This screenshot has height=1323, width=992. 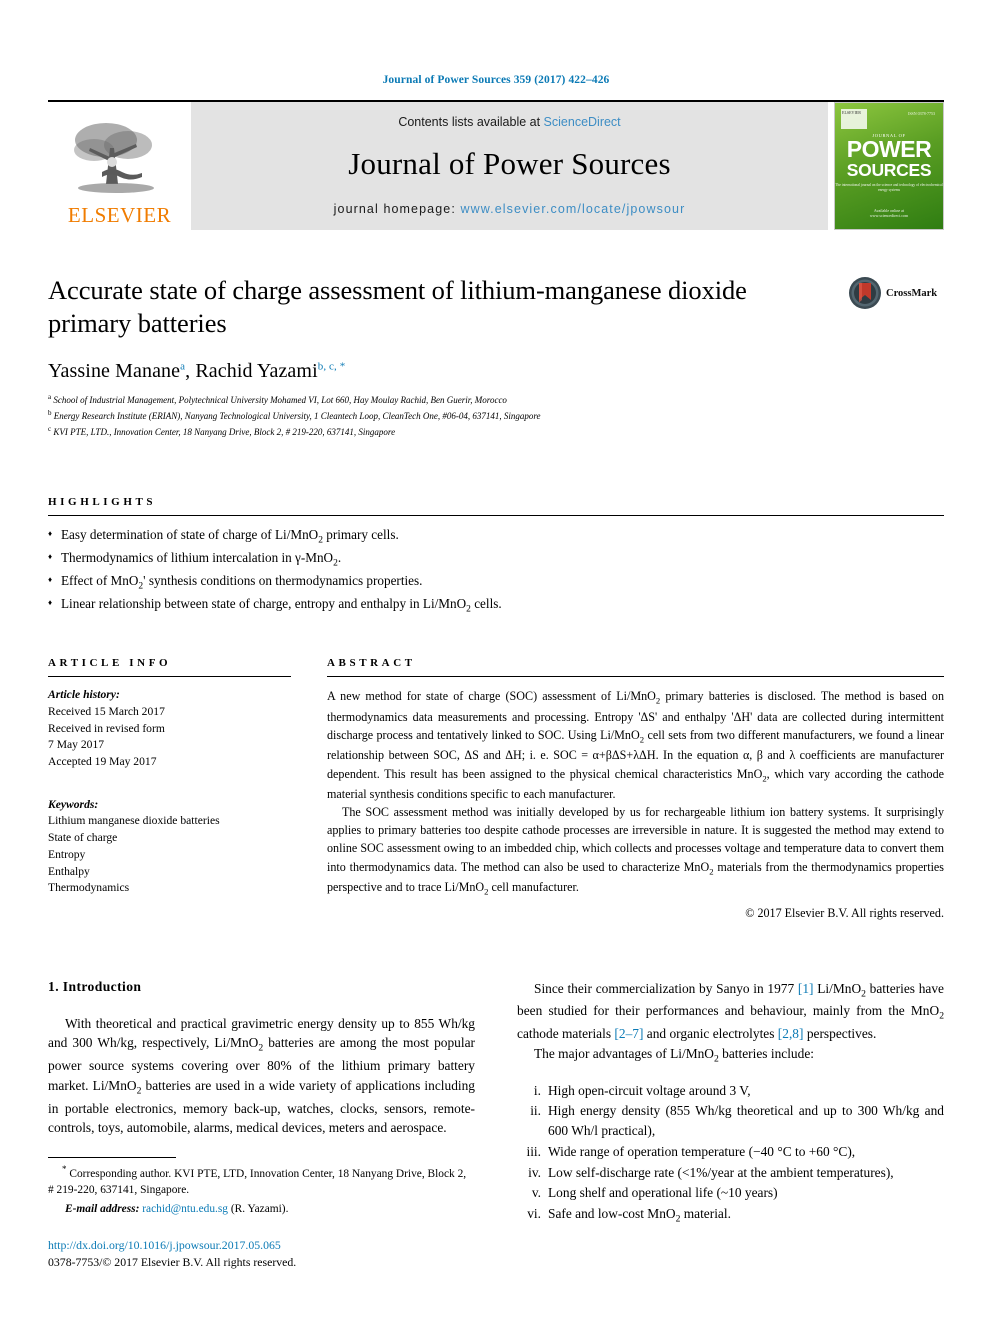 I want to click on list-item-number: i., so click(x=537, y=1090).